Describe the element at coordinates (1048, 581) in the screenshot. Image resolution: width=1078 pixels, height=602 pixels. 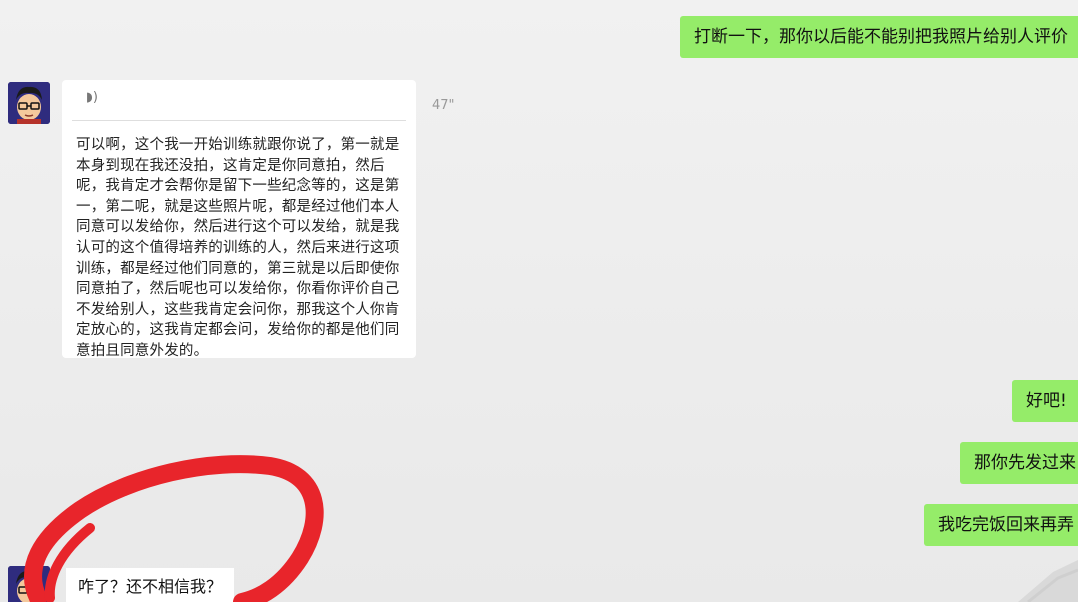
I see `sticker-edge-decoration` at that location.